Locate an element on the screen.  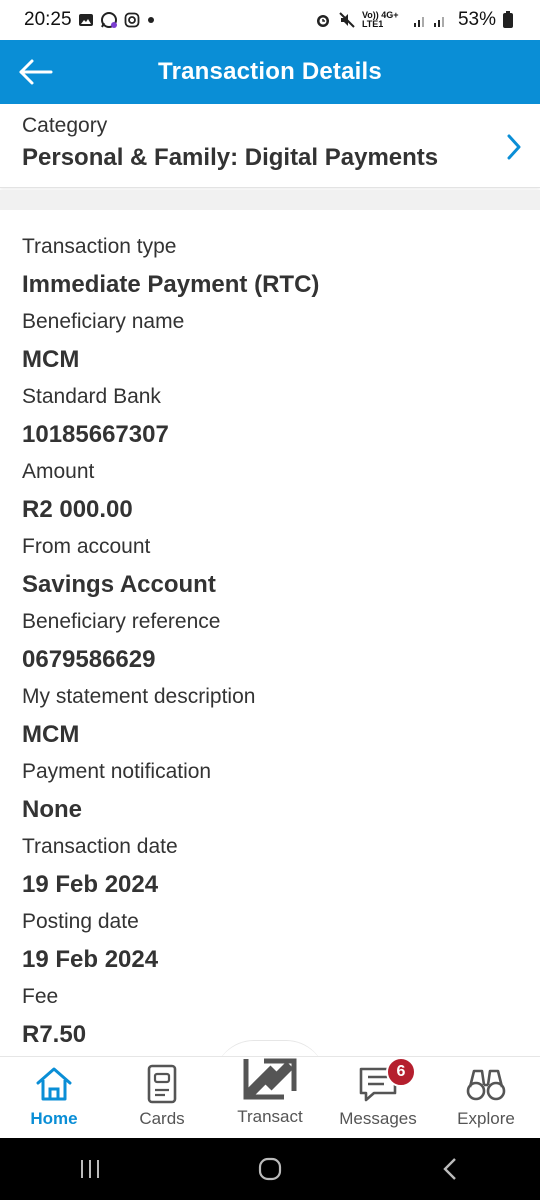
detail-item: Posting date 19 Feb 2024 is located at coordinates (270, 944).